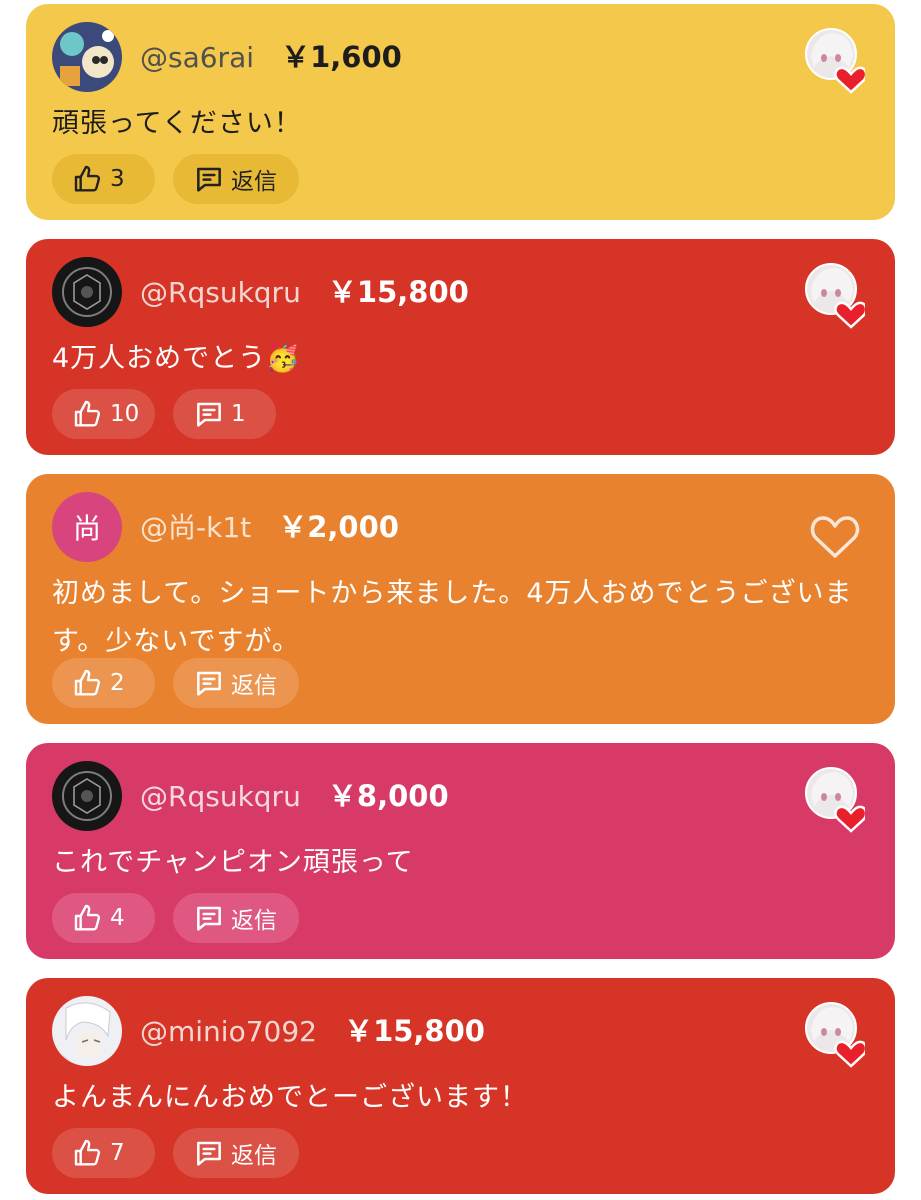  What do you see at coordinates (103, 414) in the screenshot?
I see `like-button: 10` at bounding box center [103, 414].